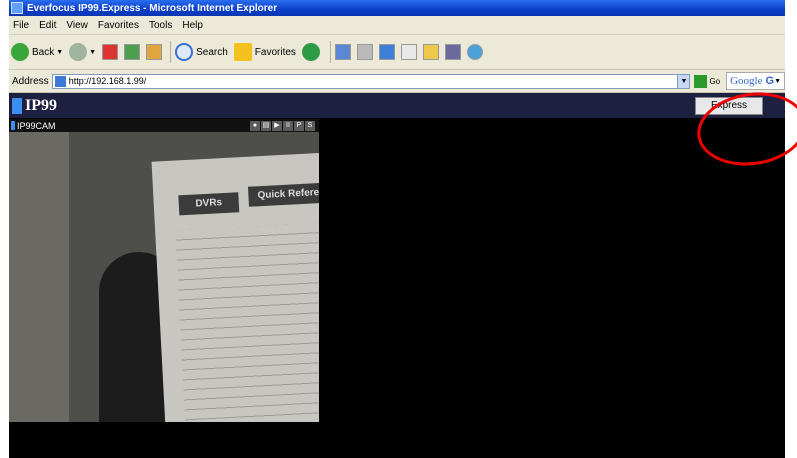  Describe the element at coordinates (21, 25) in the screenshot. I see `menu-file: File` at that location.